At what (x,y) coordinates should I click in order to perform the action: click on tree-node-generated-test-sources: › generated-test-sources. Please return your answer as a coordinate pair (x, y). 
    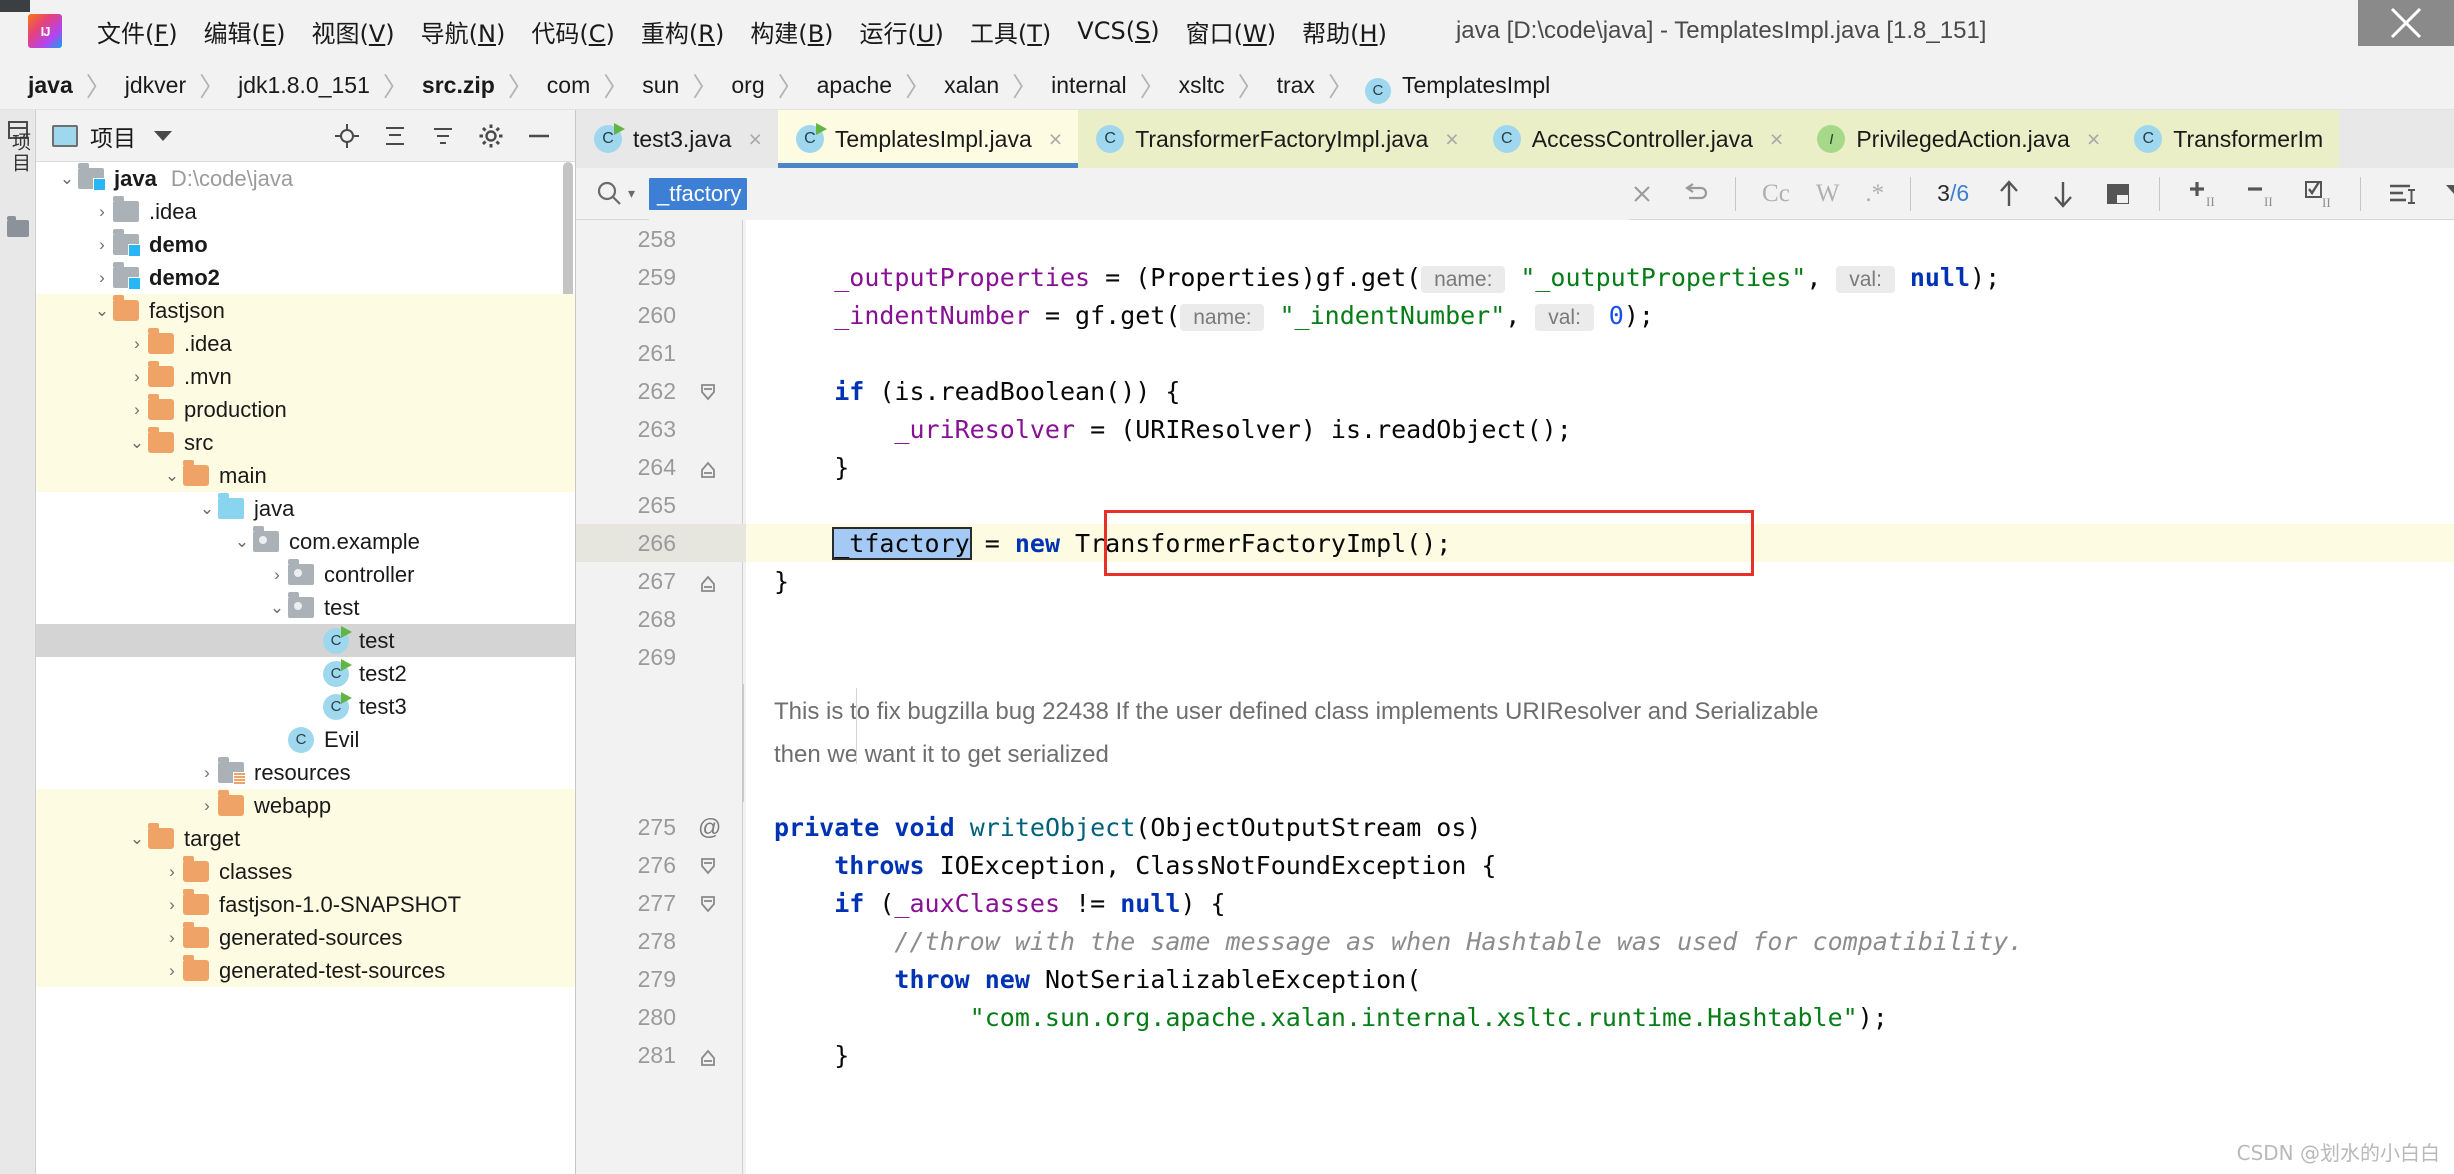
    Looking at the image, I should click on (305, 970).